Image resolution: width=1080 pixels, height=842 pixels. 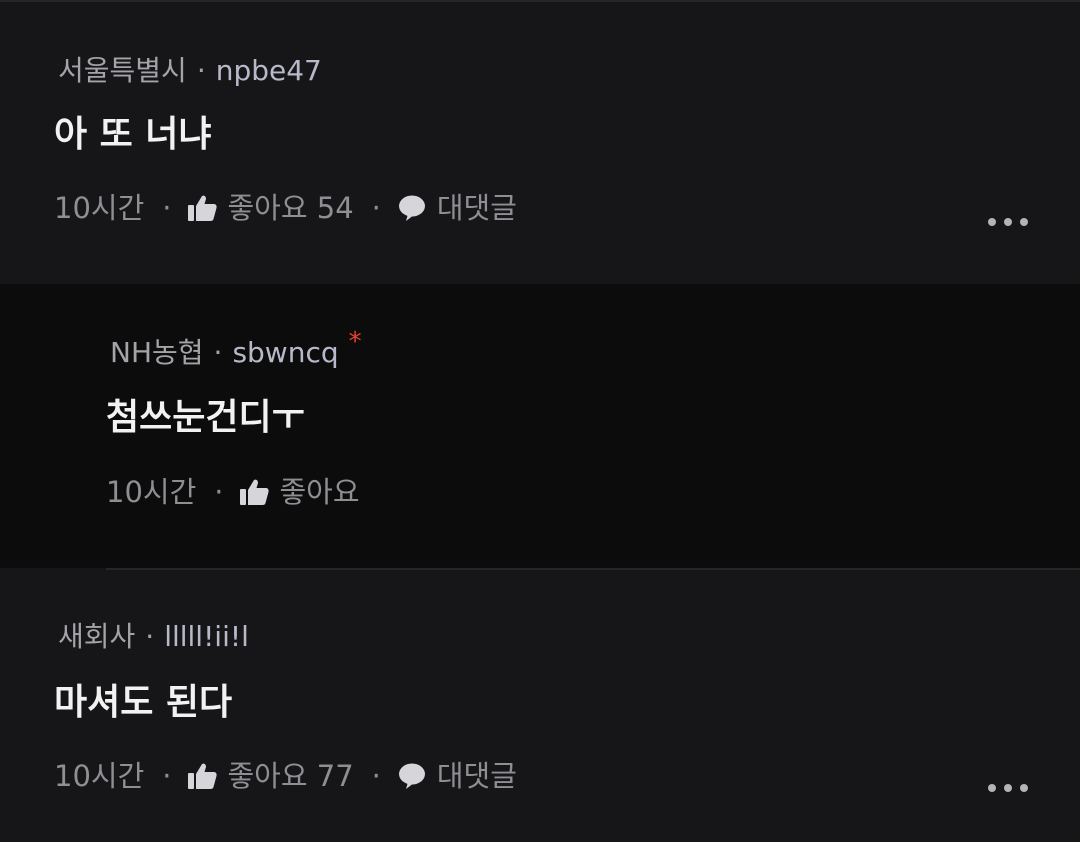 What do you see at coordinates (122, 70) in the screenshot?
I see `author-location: 서울특별시` at bounding box center [122, 70].